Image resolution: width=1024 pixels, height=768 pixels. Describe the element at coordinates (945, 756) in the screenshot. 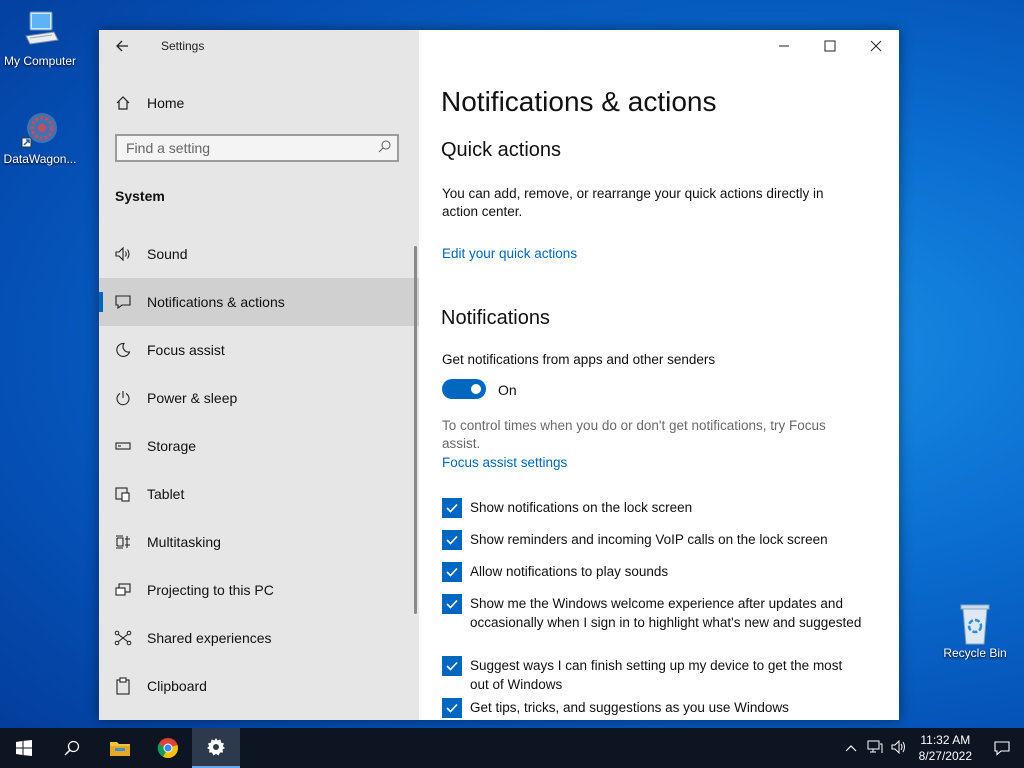

I see `clock-date: 8/27/2022` at that location.